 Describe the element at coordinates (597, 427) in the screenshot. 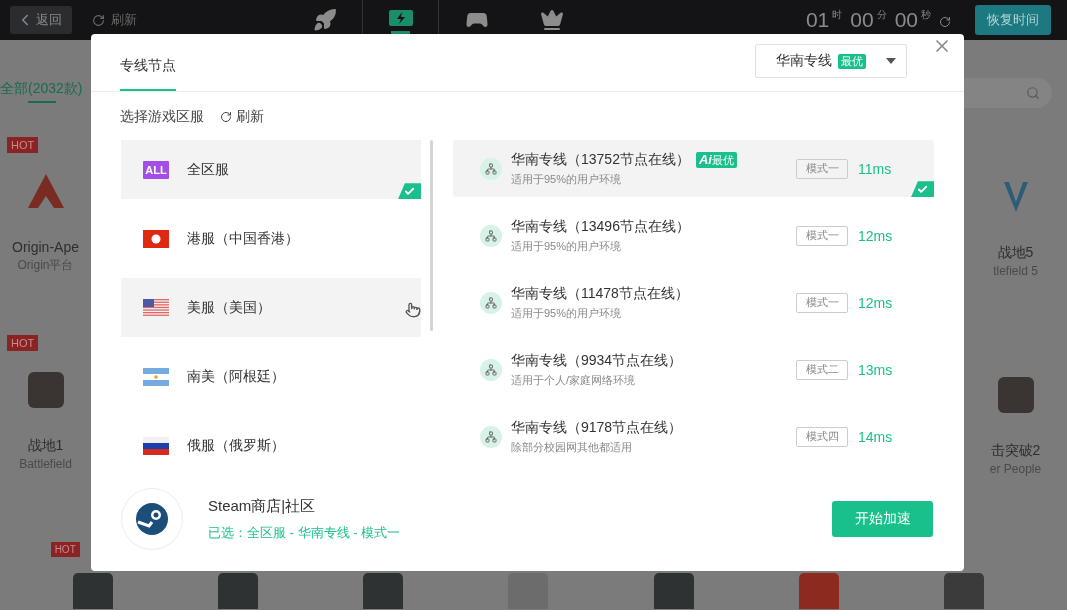

I see `node-name: 华南专线（9178节点在线）` at that location.